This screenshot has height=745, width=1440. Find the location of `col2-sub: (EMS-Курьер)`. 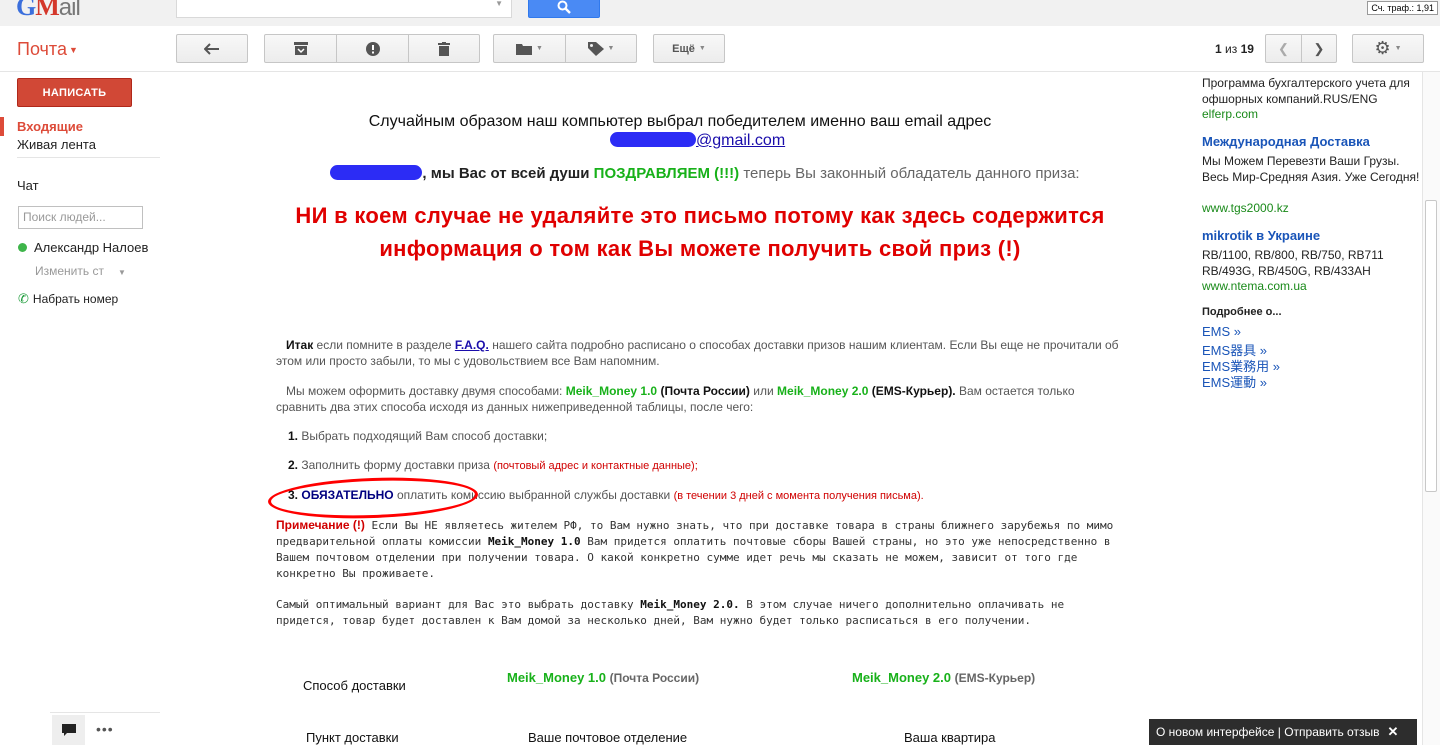

col2-sub: (EMS-Курьер) is located at coordinates (995, 678).